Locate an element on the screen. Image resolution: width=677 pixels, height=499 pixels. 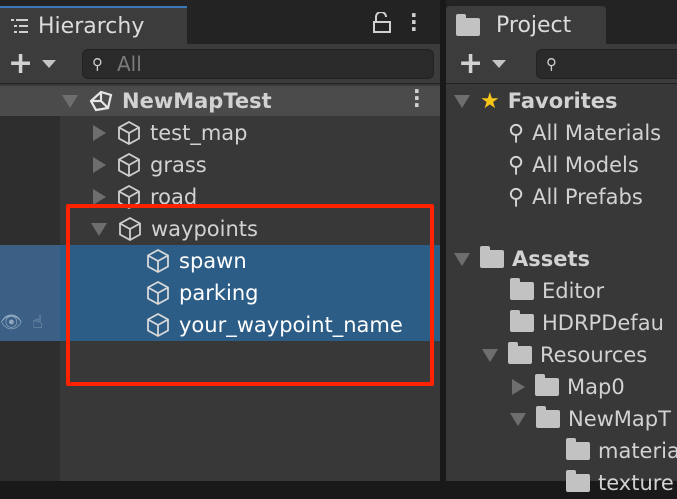
tree-item-grass: grass is located at coordinates (150, 165).